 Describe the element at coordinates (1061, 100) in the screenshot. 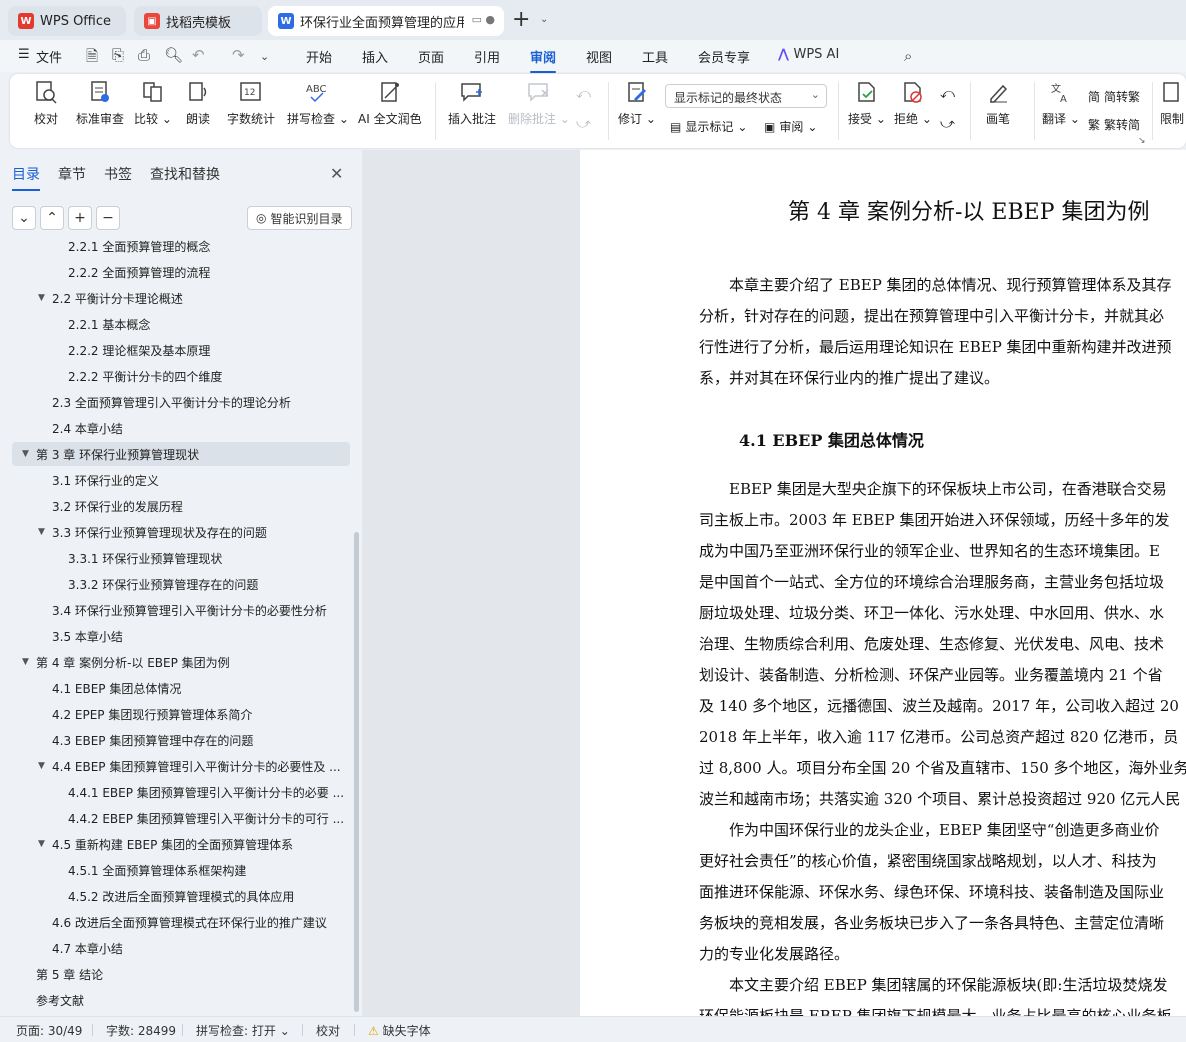

I see `translate-button: 文A 翻译 ⌄` at that location.